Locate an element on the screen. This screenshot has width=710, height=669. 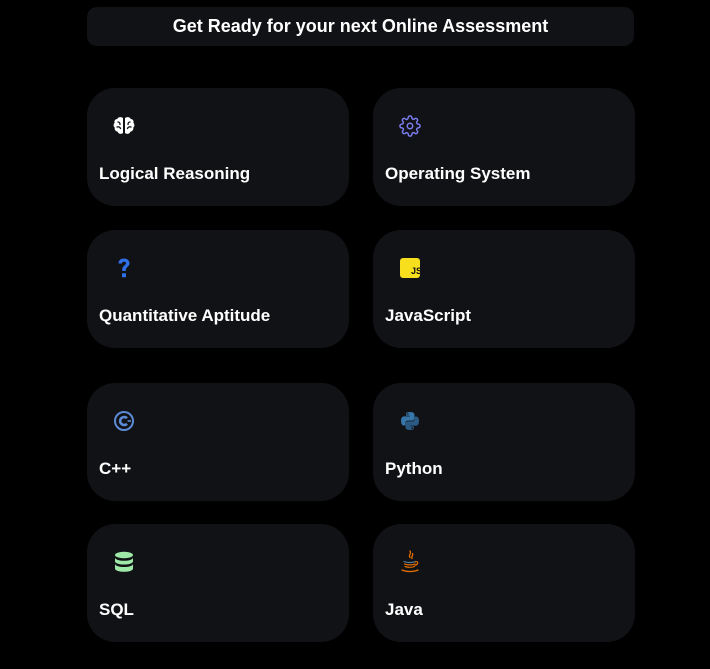
card-java: Java is located at coordinates (504, 583).